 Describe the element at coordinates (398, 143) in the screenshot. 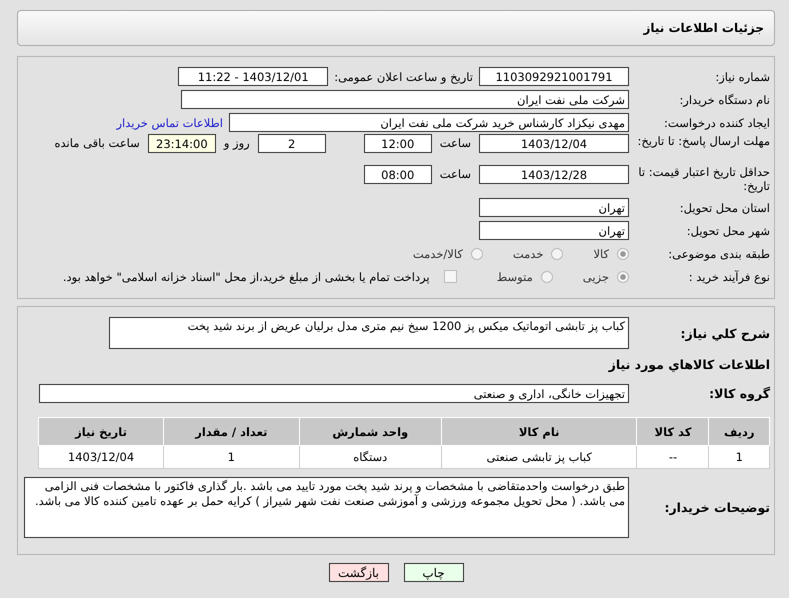

I see `reply-time-field: 12:00` at that location.